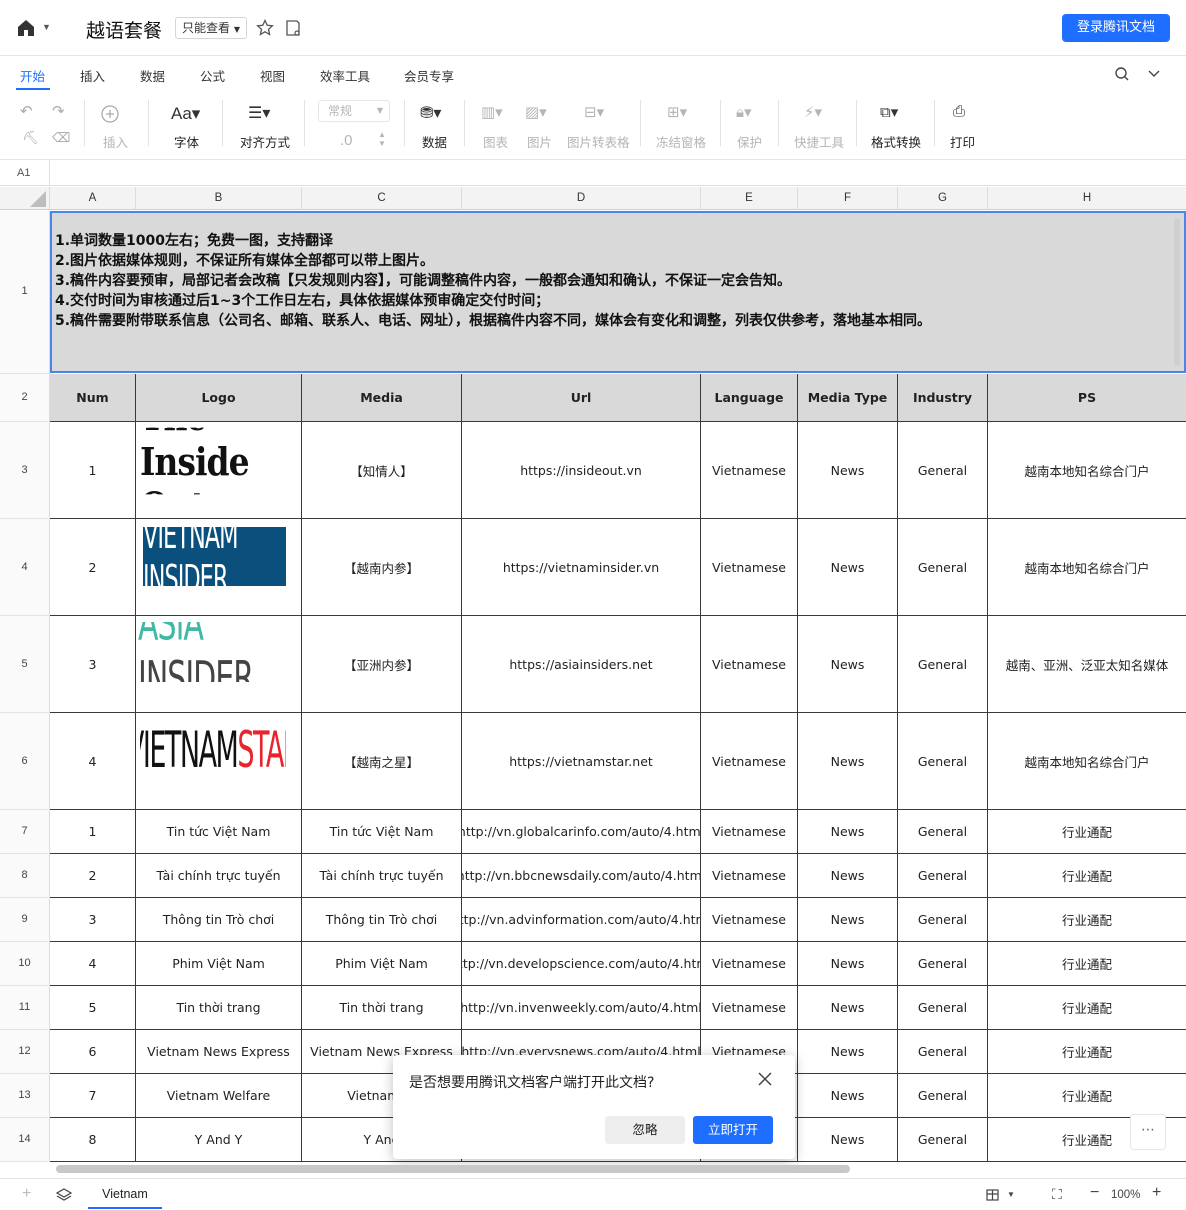 This screenshot has height=1210, width=1186. Describe the element at coordinates (25, 876) in the screenshot. I see `row-header: 8` at that location.